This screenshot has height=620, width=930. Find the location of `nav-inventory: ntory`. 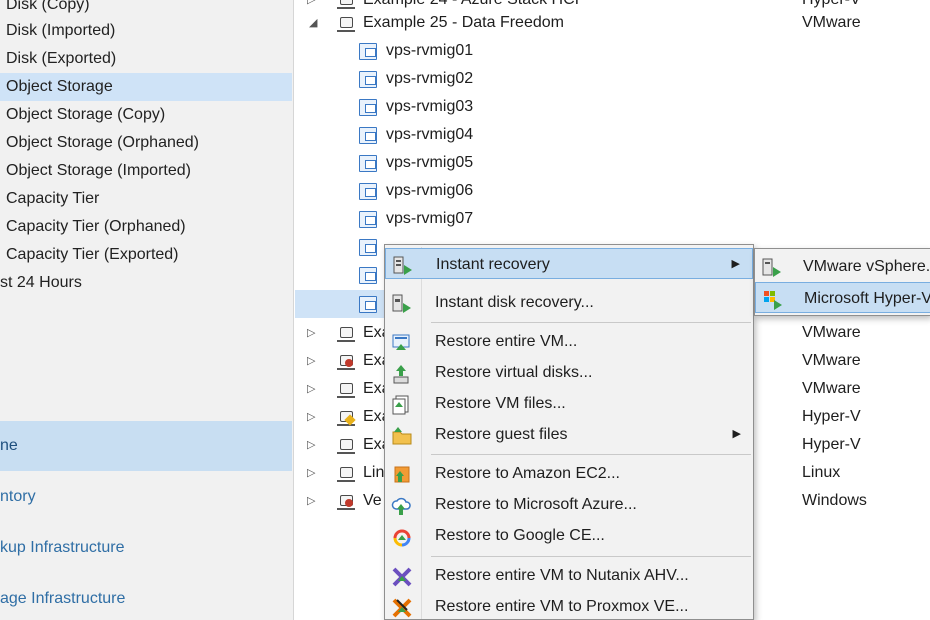

nav-inventory: ntory is located at coordinates (146, 497).